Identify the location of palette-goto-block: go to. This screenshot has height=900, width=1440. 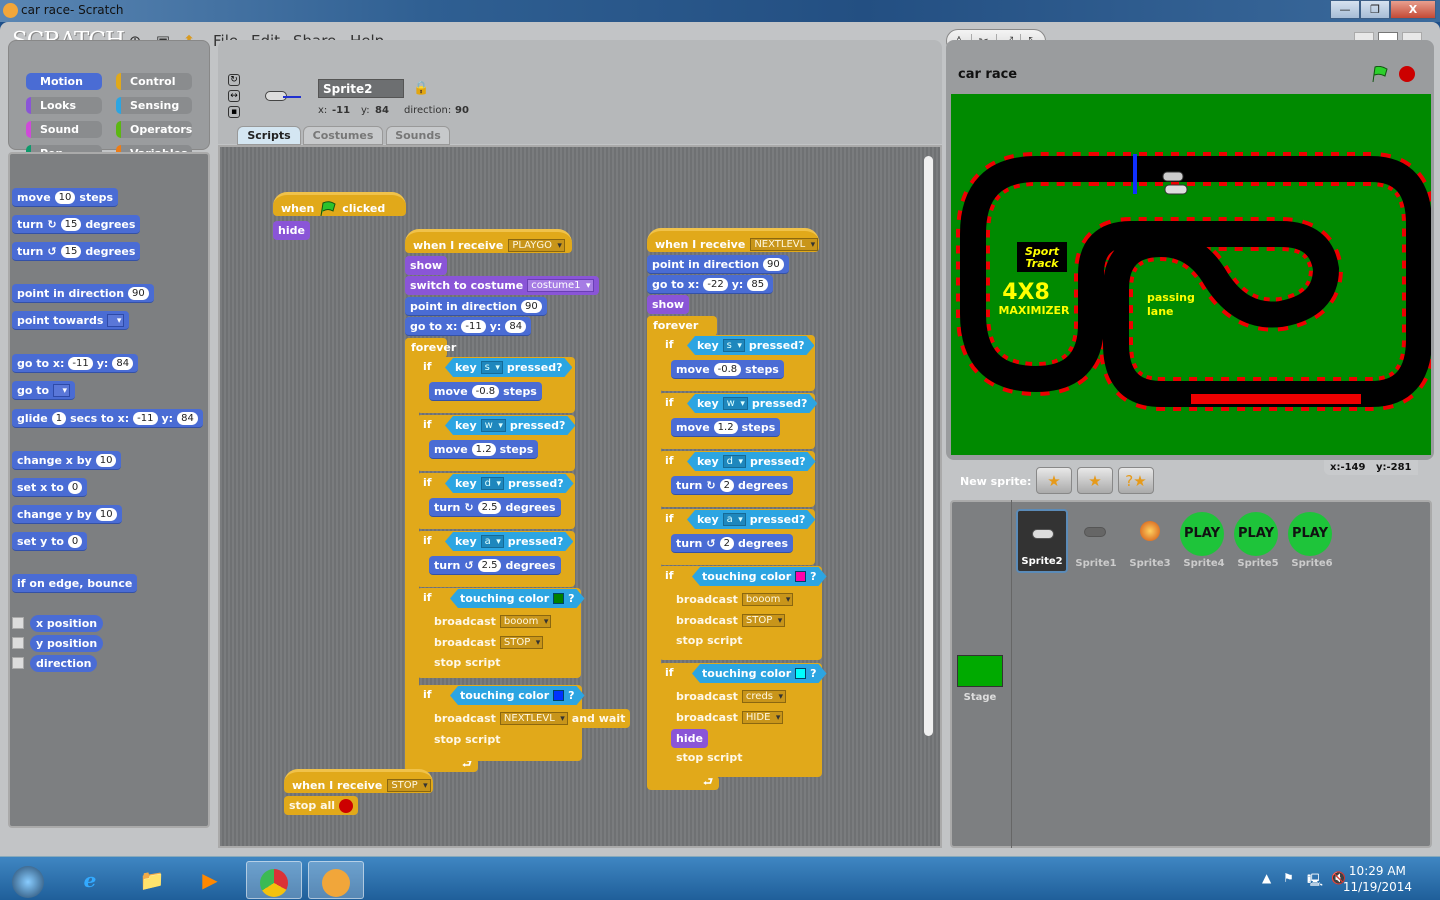
(44, 390).